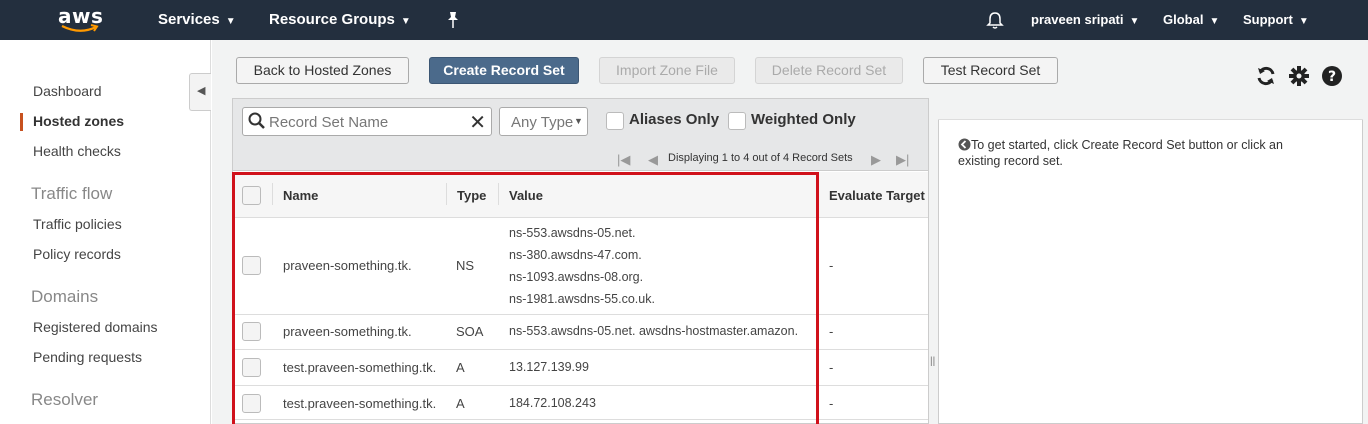  I want to click on prev-page-icon: ◀, so click(653, 160).